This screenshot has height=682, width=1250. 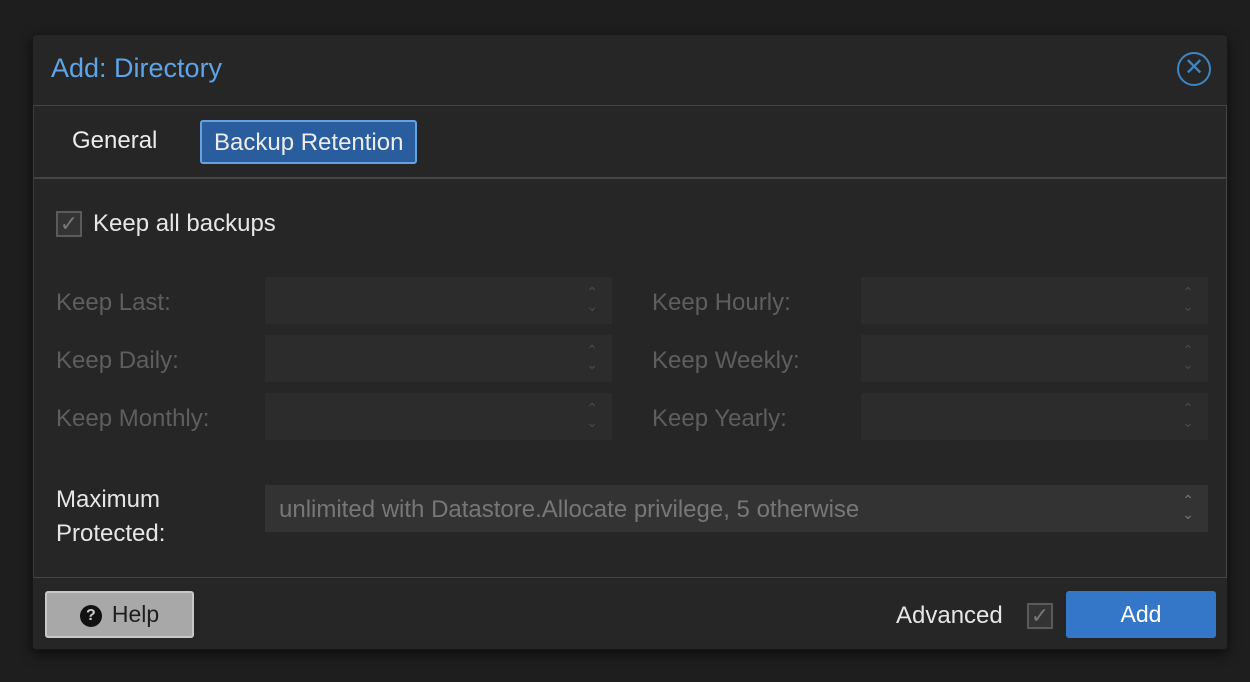 I want to click on help-button: ? Help, so click(x=119, y=614).